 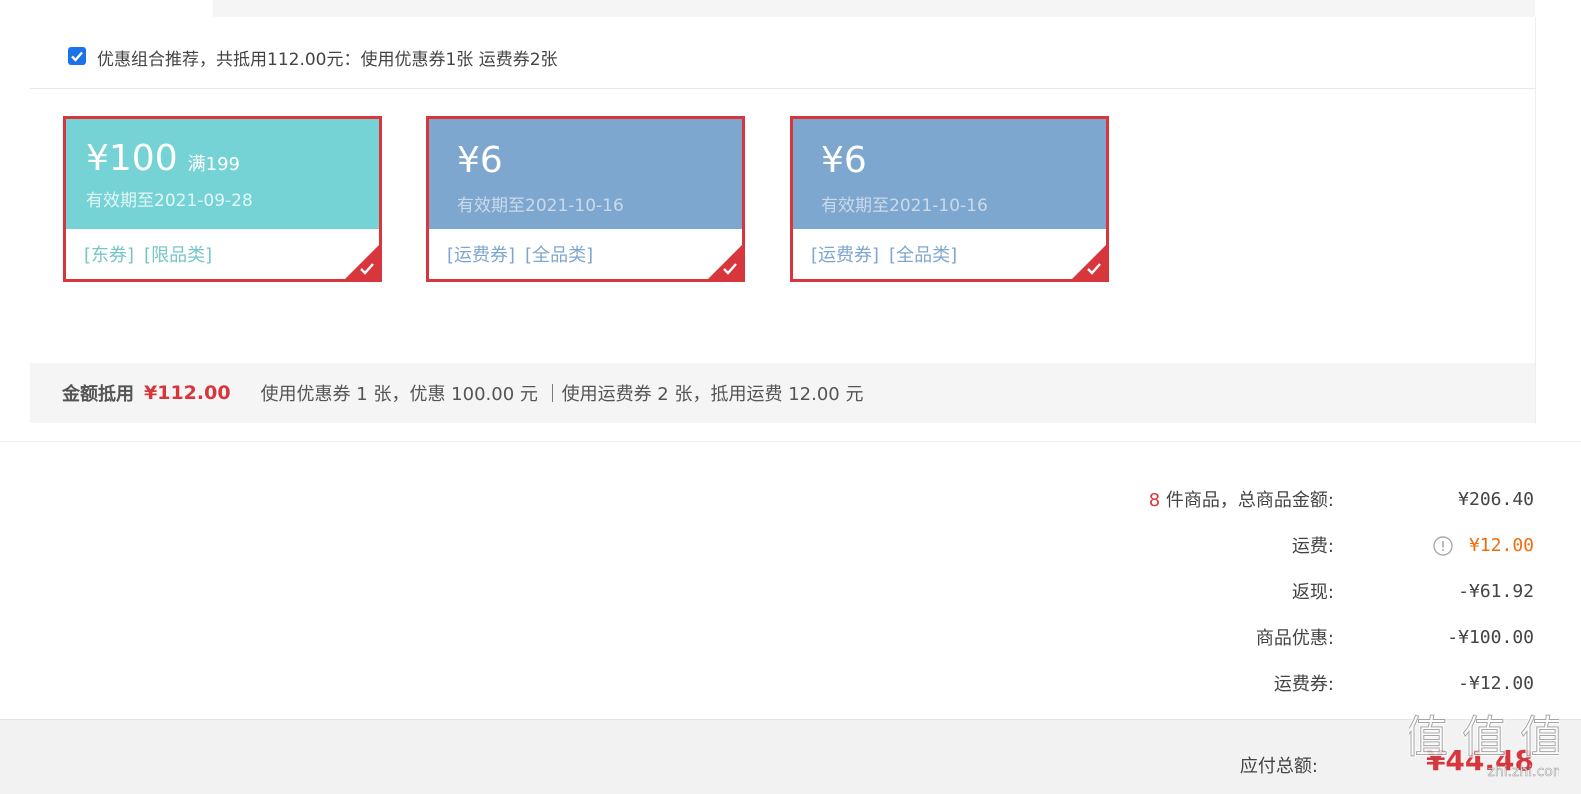 What do you see at coordinates (790, 756) in the screenshot?
I see `payable-footer: 应付总额: ¥44.48` at bounding box center [790, 756].